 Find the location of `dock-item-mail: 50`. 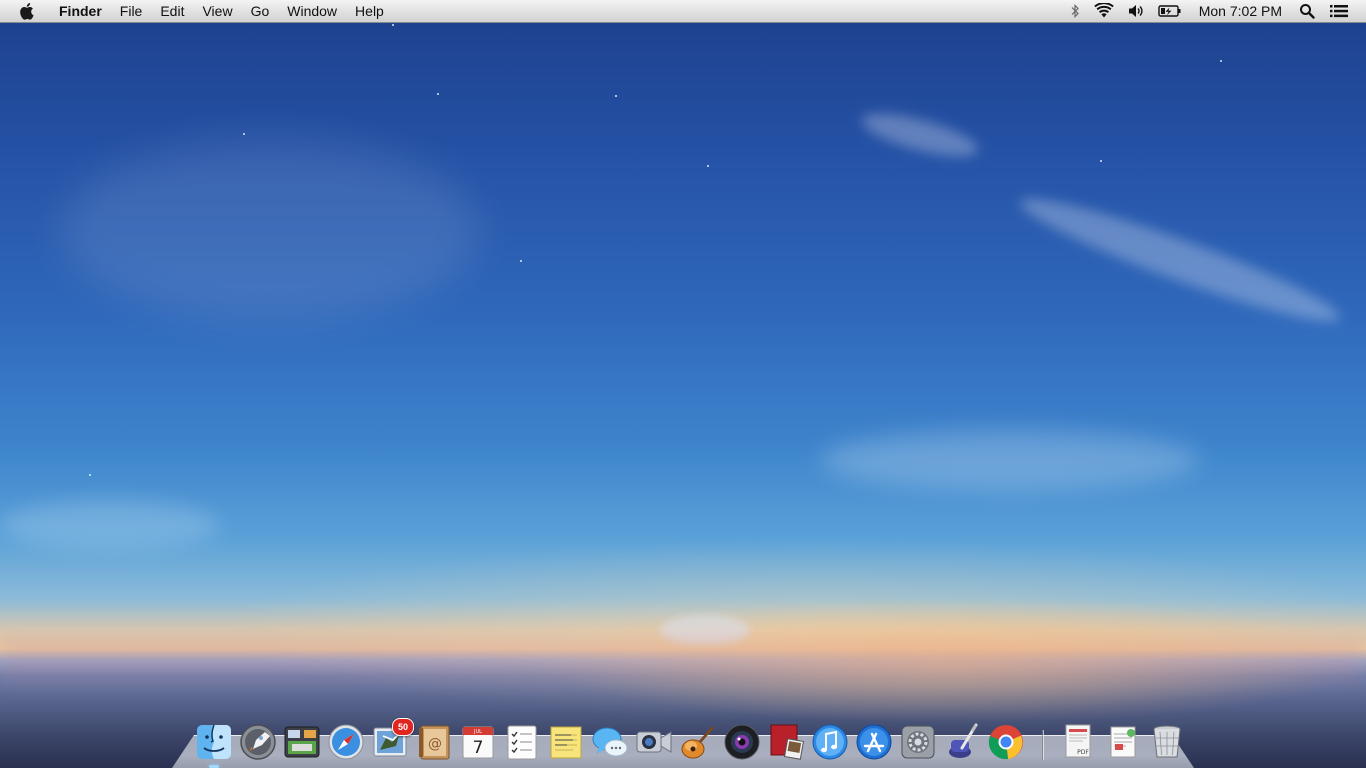

dock-item-mail: 50 is located at coordinates (392, 740).